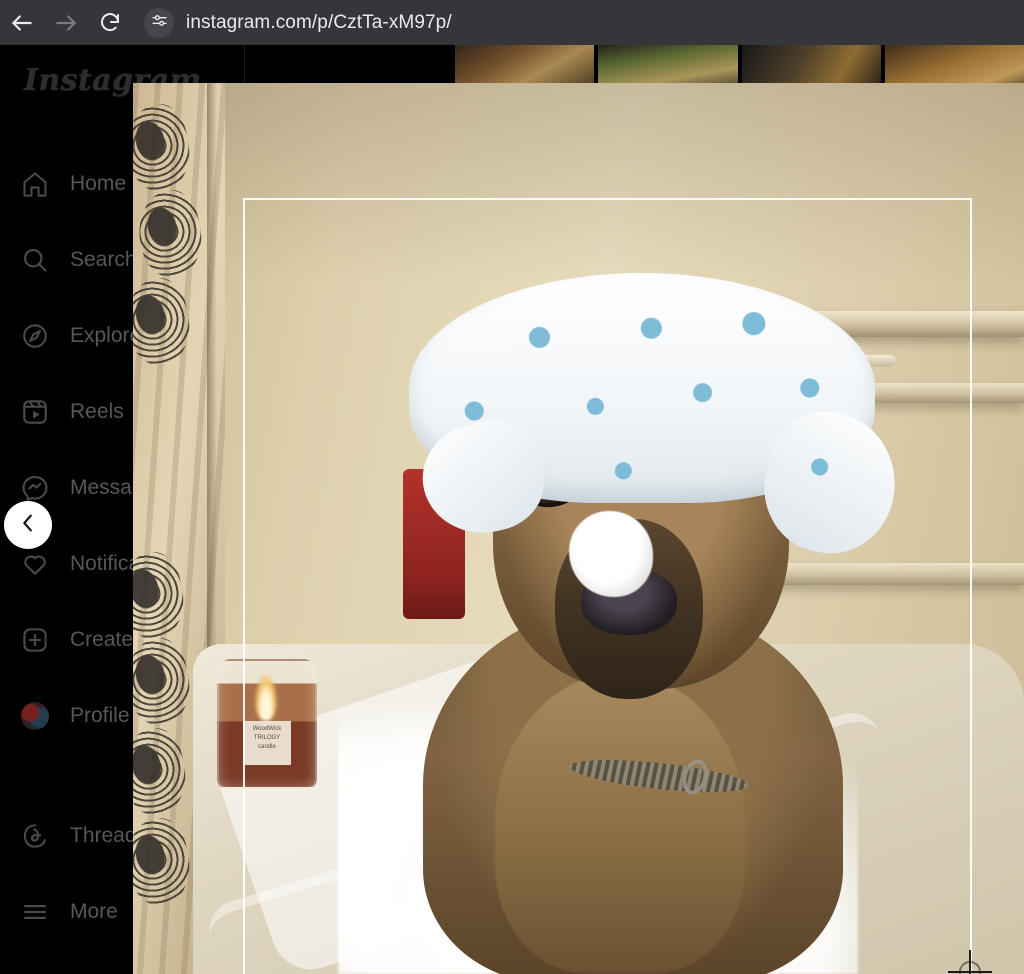  What do you see at coordinates (103, 259) in the screenshot?
I see `sidebar-item-label: Search` at bounding box center [103, 259].